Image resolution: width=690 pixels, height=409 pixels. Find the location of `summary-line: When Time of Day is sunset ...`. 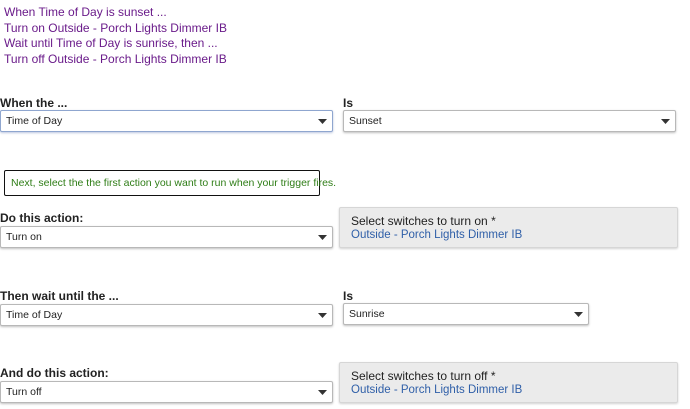

summary-line: When Time of Day is sunset ... is located at coordinates (85, 12).